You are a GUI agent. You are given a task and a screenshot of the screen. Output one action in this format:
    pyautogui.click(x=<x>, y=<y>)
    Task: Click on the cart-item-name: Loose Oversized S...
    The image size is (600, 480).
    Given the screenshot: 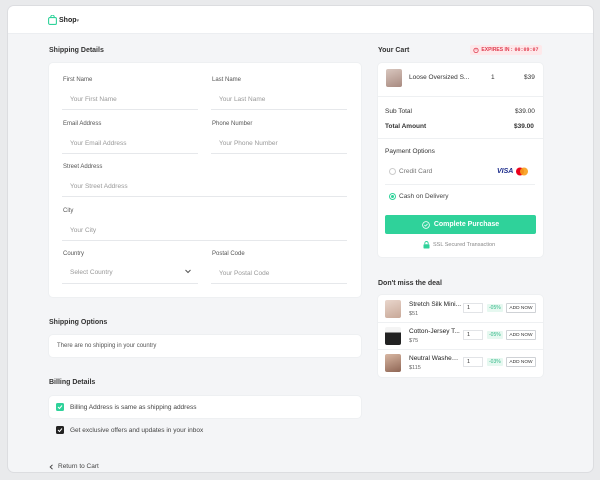 What is the action you would take?
    pyautogui.click(x=439, y=77)
    